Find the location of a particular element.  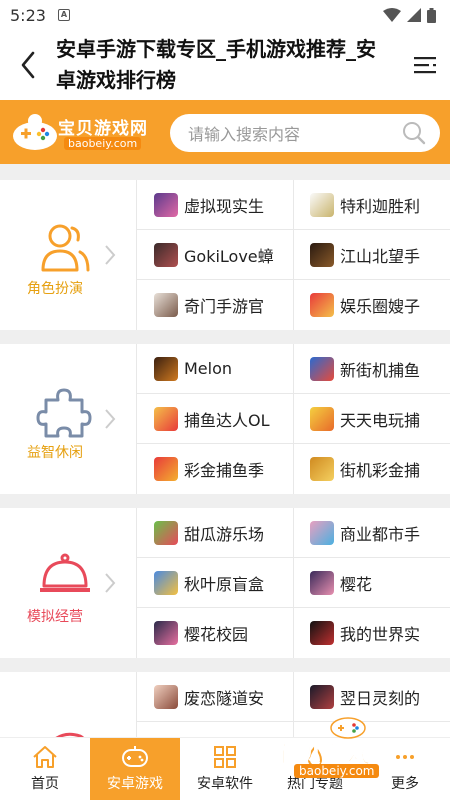

search-icon is located at coordinates (414, 133).